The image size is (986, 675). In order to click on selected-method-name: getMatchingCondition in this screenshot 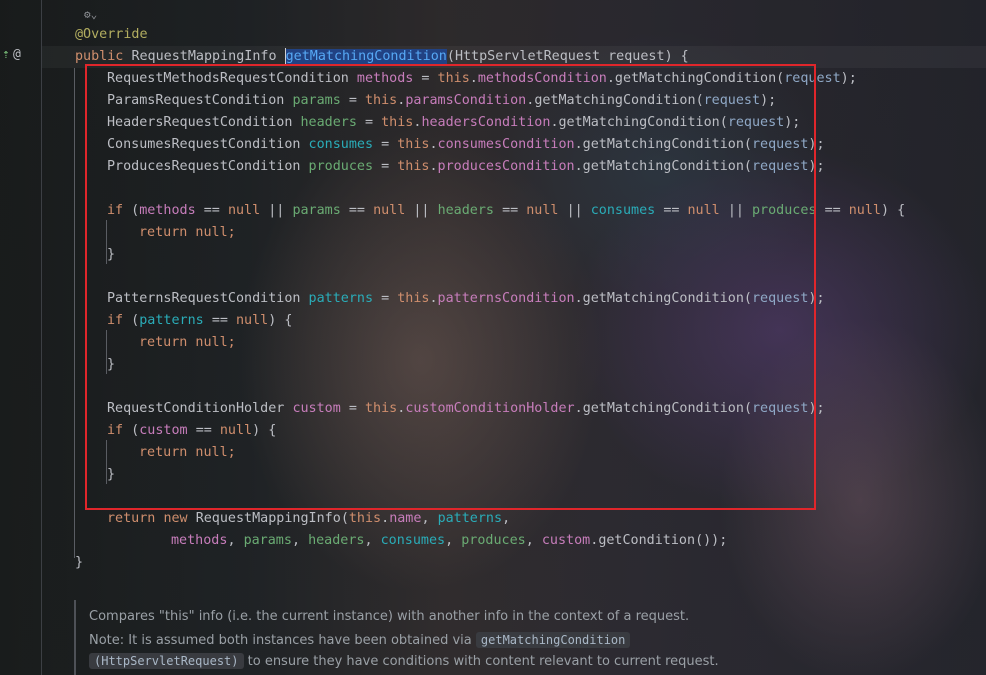, I will do `click(366, 56)`.